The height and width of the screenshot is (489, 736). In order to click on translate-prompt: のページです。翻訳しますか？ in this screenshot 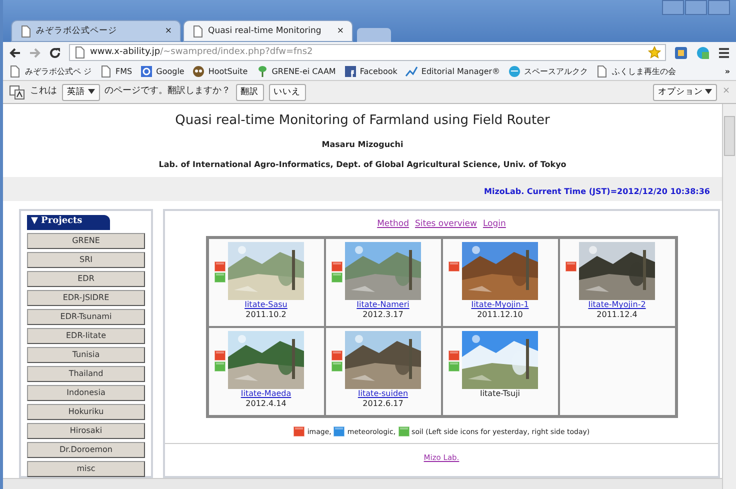, I will do `click(167, 91)`.